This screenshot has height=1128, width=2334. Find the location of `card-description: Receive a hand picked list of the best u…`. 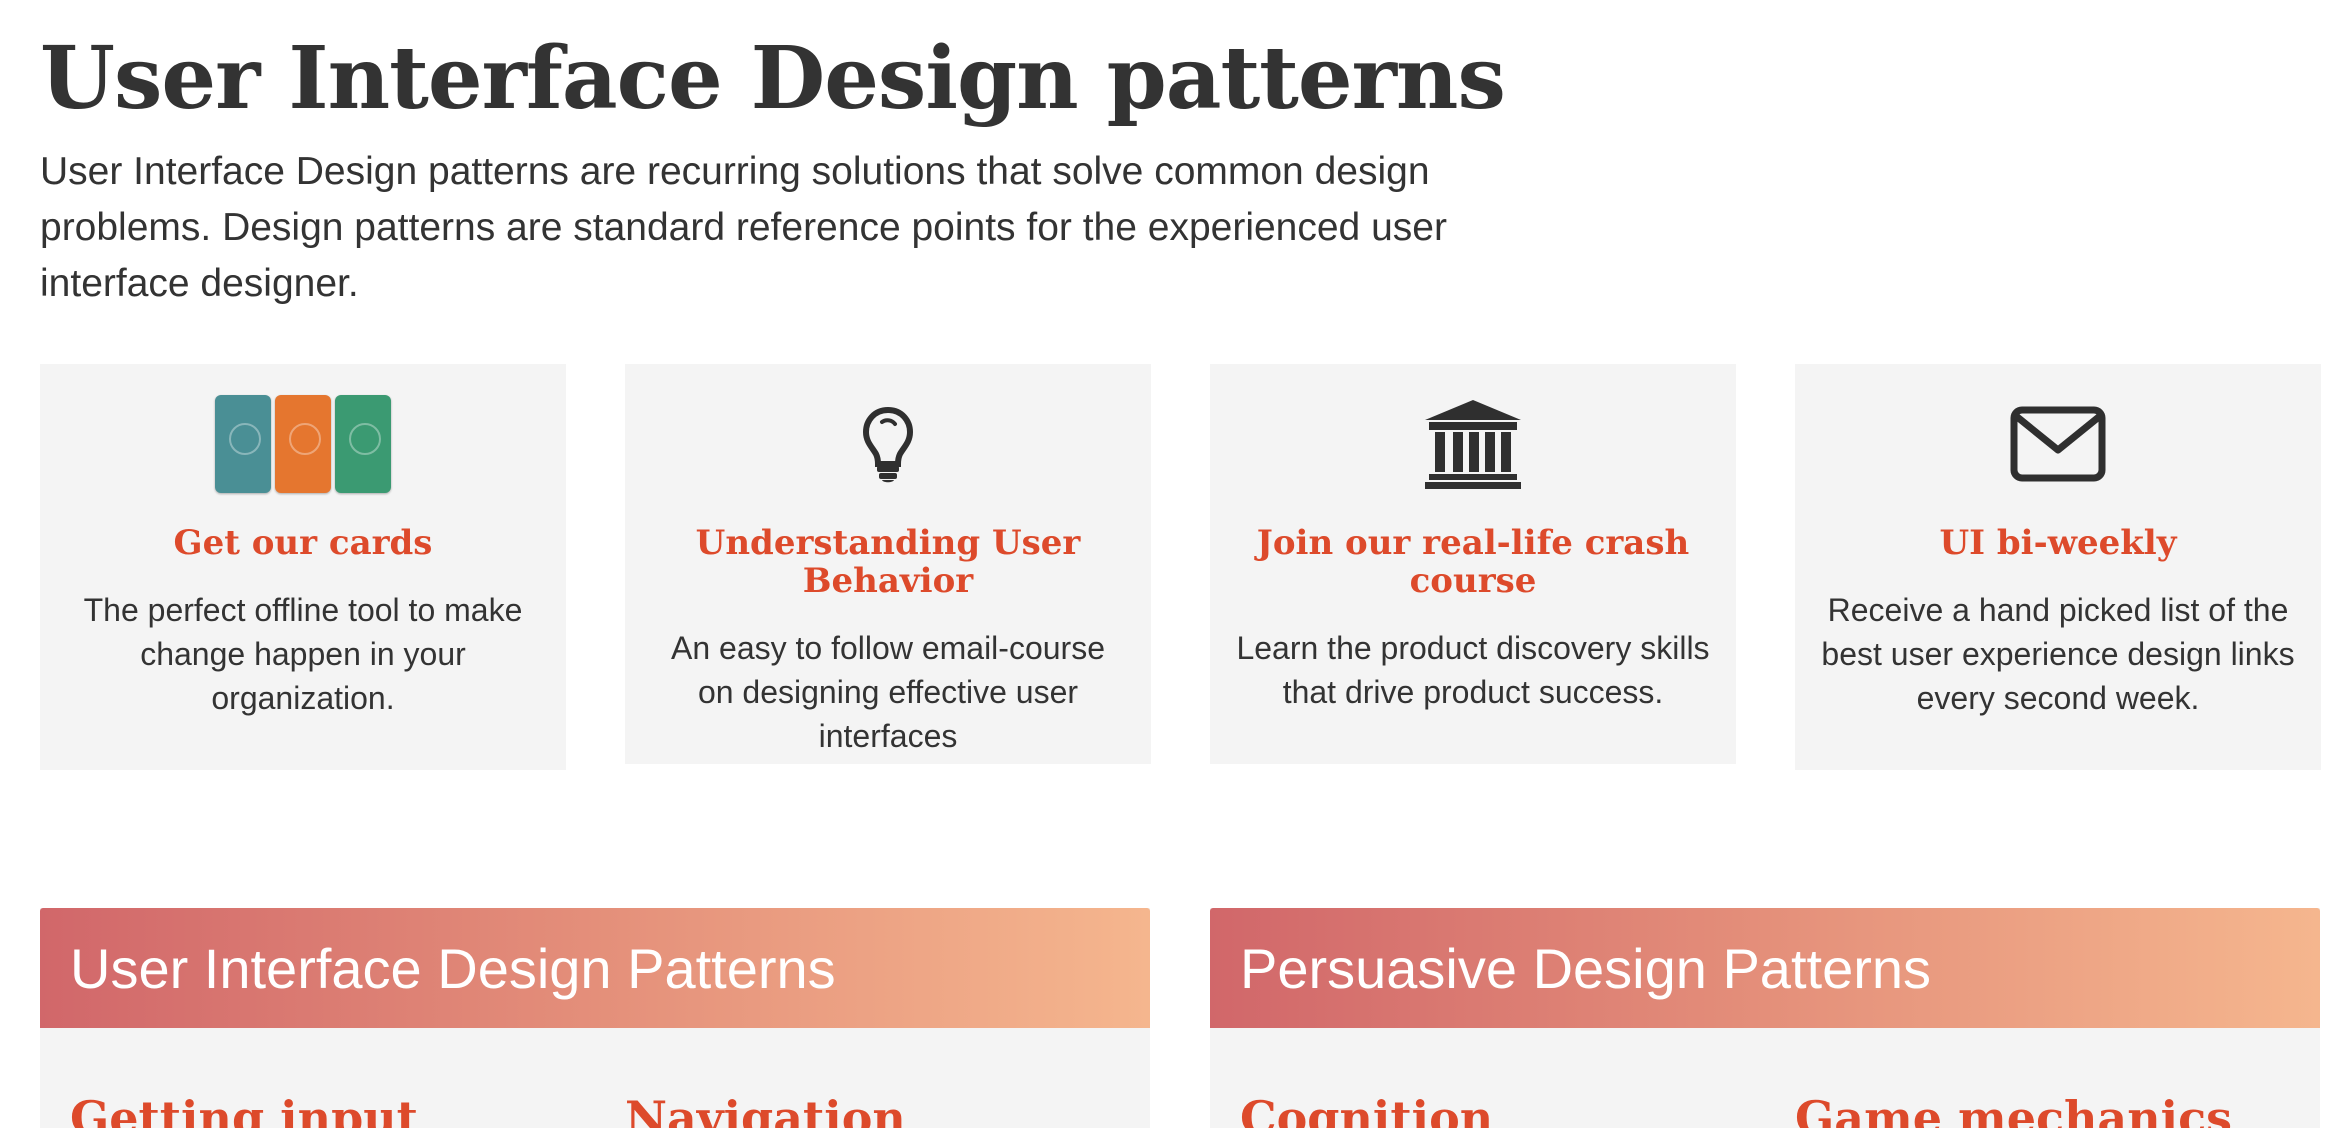

card-description: Receive a hand picked list of the best u… is located at coordinates (2058, 654).